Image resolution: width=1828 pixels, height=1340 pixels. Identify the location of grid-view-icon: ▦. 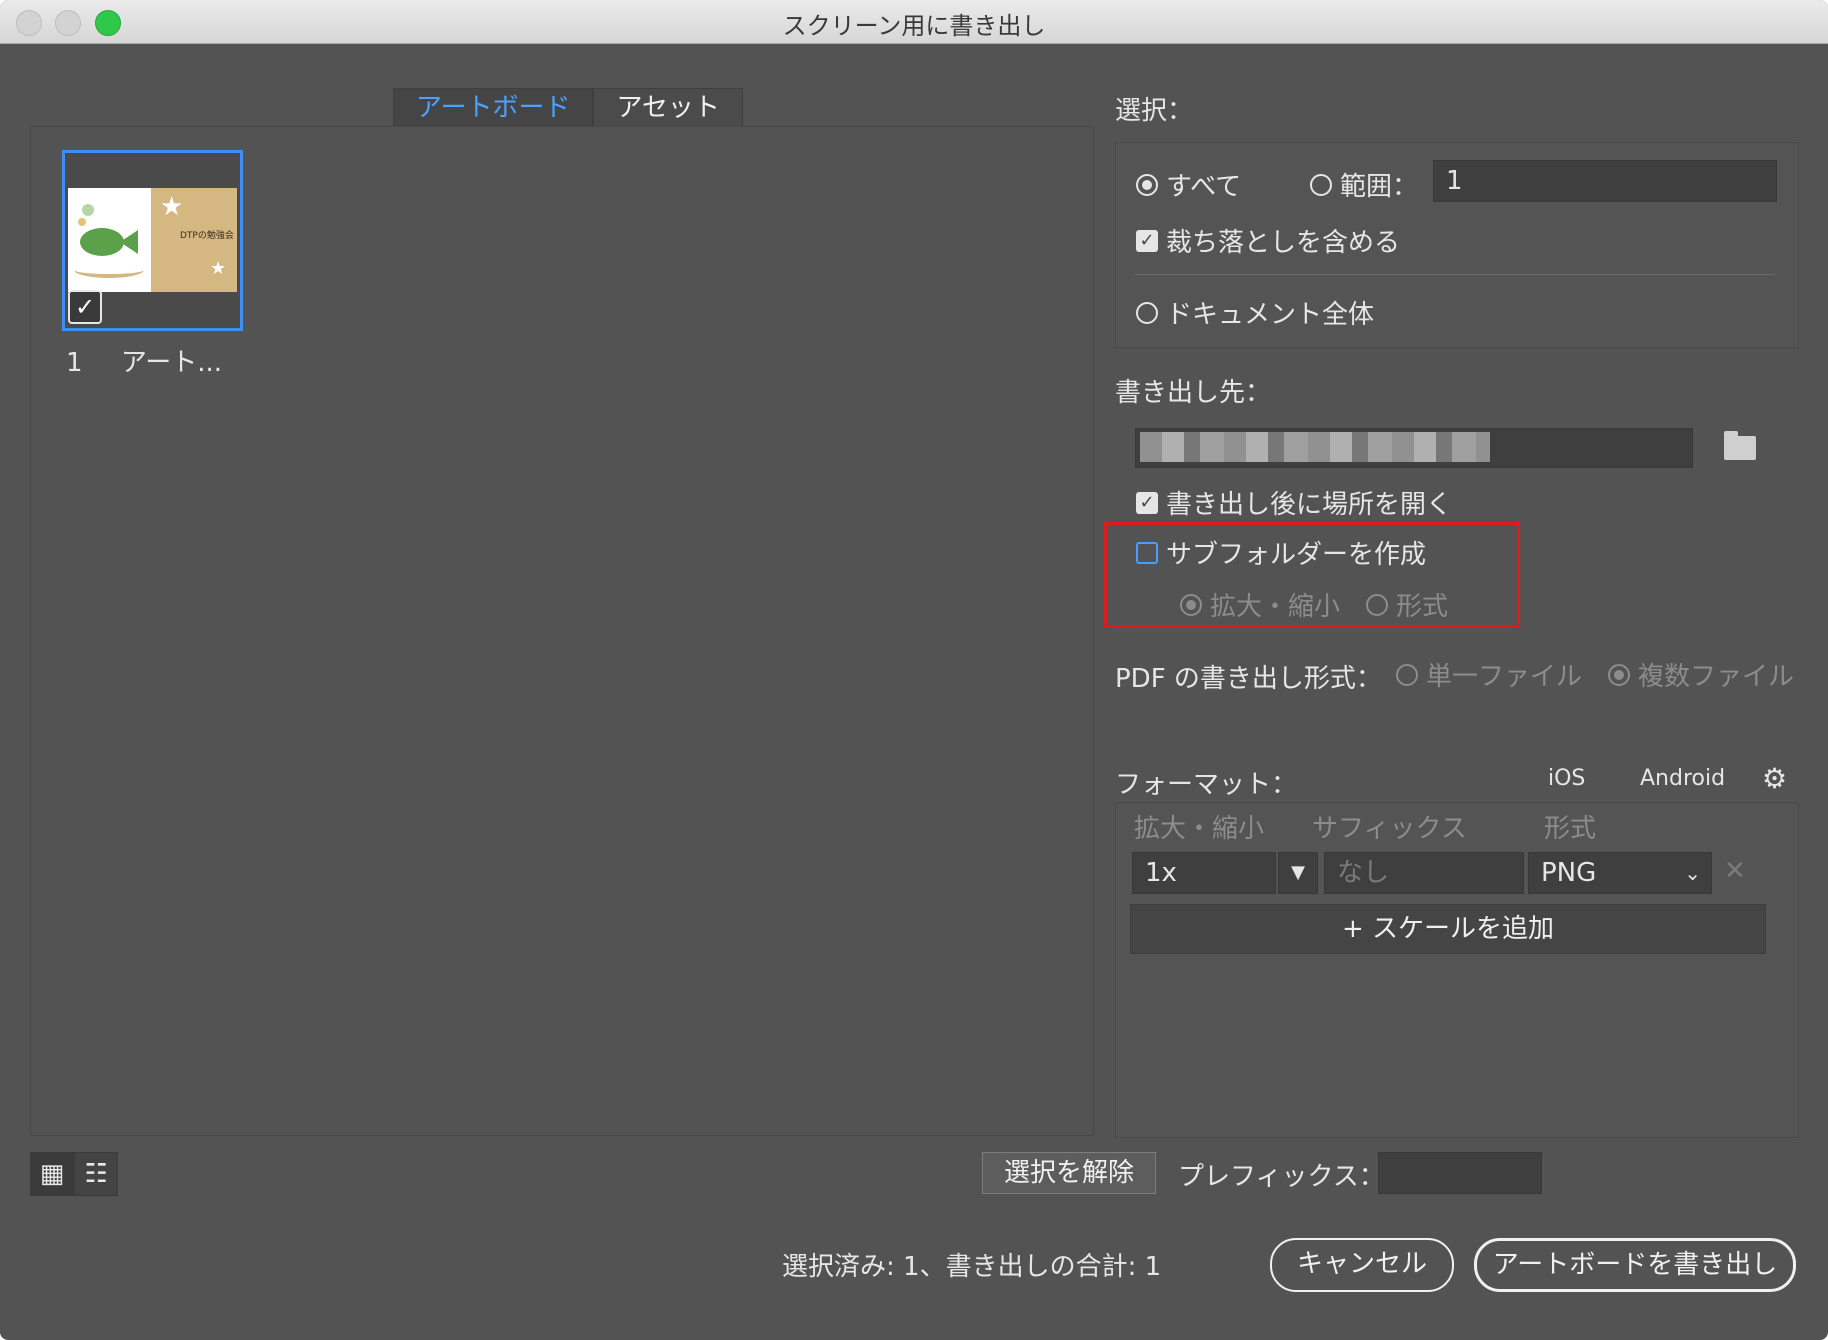
(52, 1174).